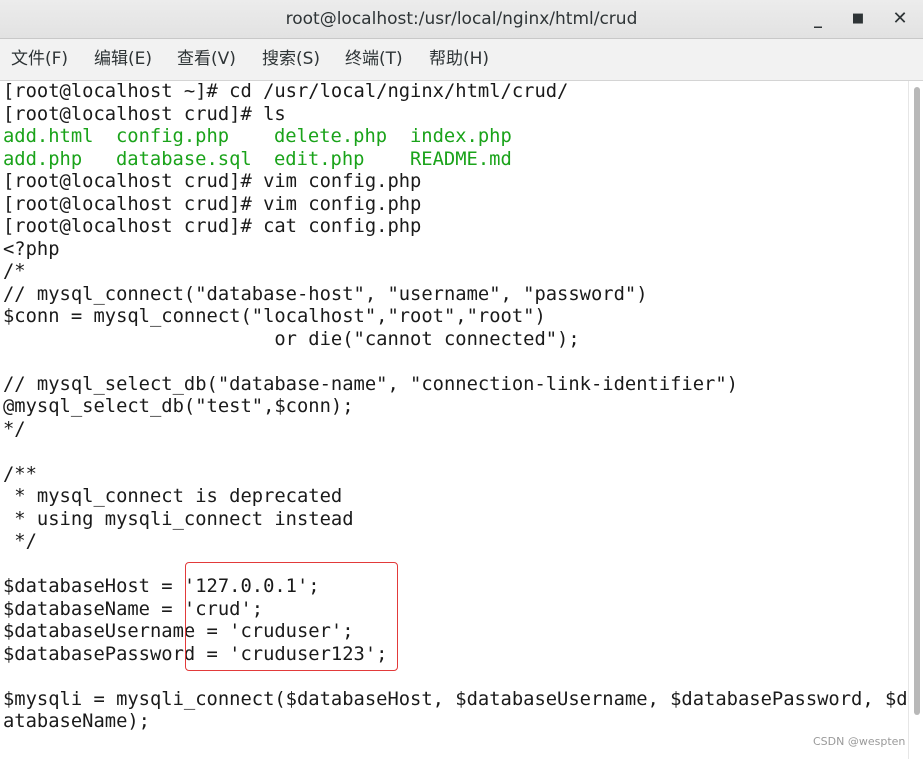 This screenshot has width=923, height=759. Describe the element at coordinates (461, 136) in the screenshot. I see `ls-file-entry: index.php` at that location.